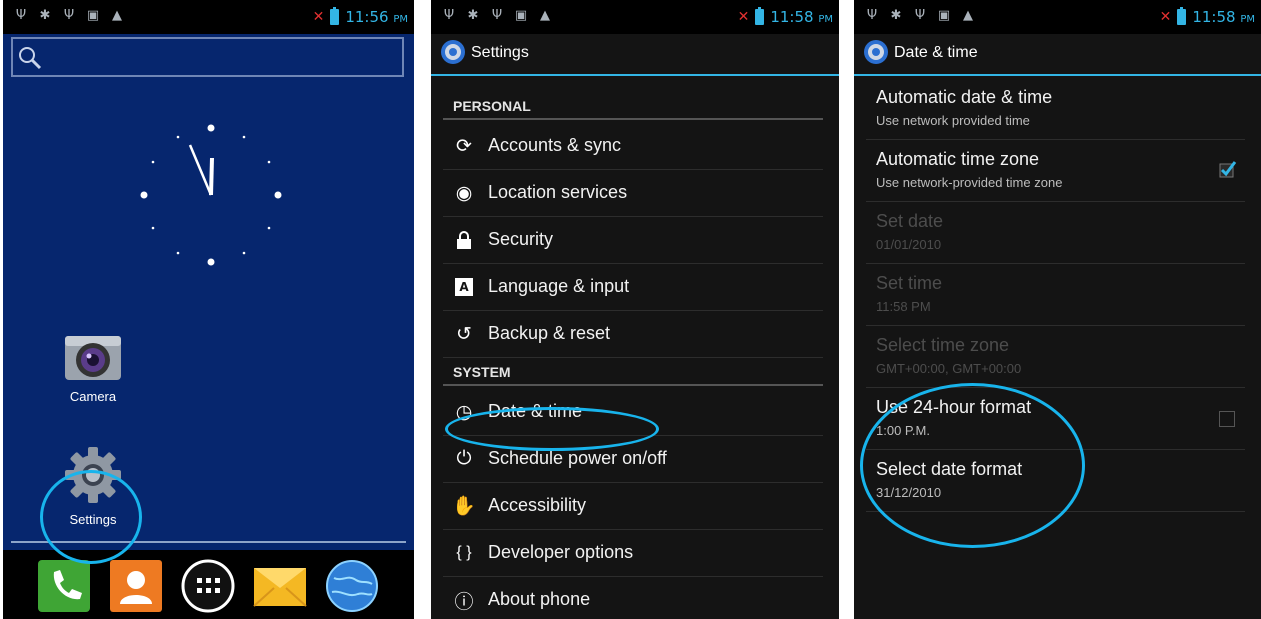  I want to click on search-bar, so click(207, 57).